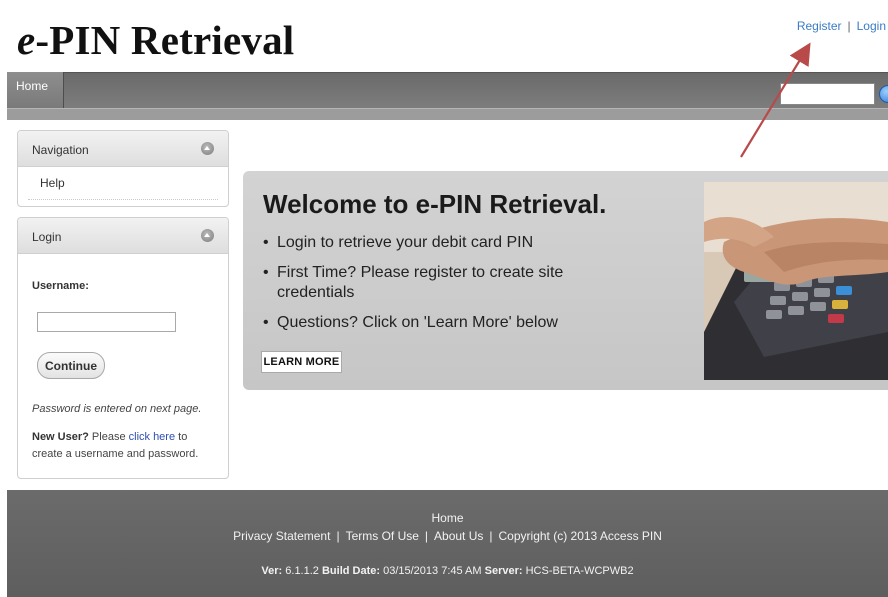 Image resolution: width=888 pixels, height=597 pixels. What do you see at coordinates (447, 114) in the screenshot?
I see `nav-substrip` at bounding box center [447, 114].